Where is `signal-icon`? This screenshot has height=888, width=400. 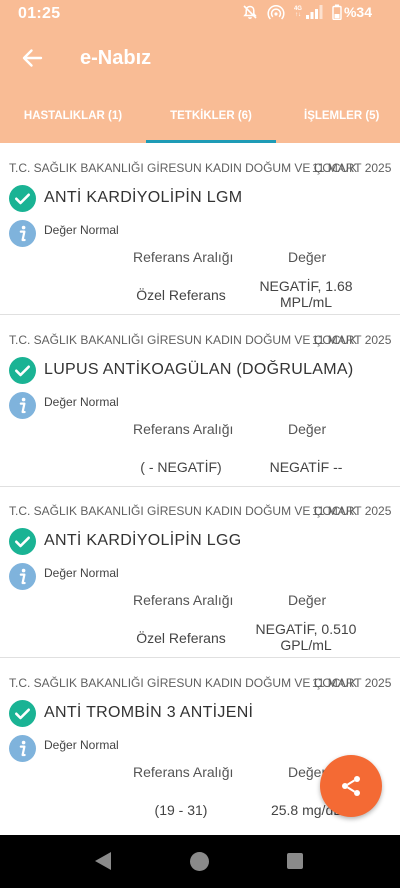
signal-icon is located at coordinates (314, 12).